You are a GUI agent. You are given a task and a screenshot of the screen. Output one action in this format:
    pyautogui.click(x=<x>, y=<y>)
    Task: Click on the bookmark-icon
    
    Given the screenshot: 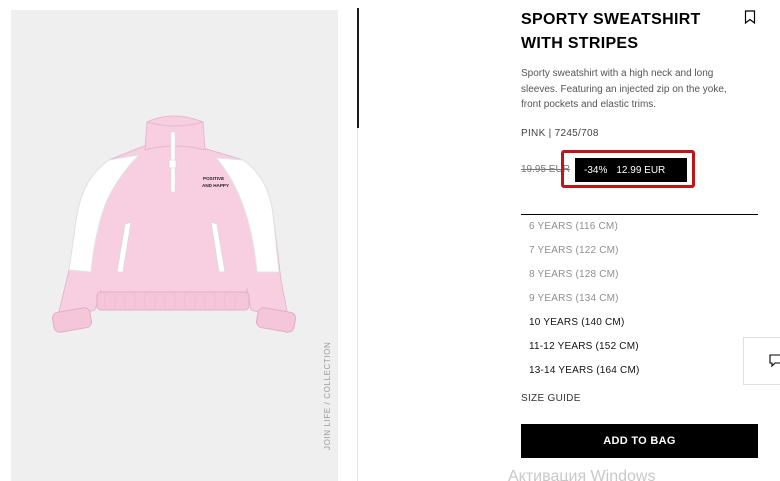 What is the action you would take?
    pyautogui.click(x=750, y=17)
    